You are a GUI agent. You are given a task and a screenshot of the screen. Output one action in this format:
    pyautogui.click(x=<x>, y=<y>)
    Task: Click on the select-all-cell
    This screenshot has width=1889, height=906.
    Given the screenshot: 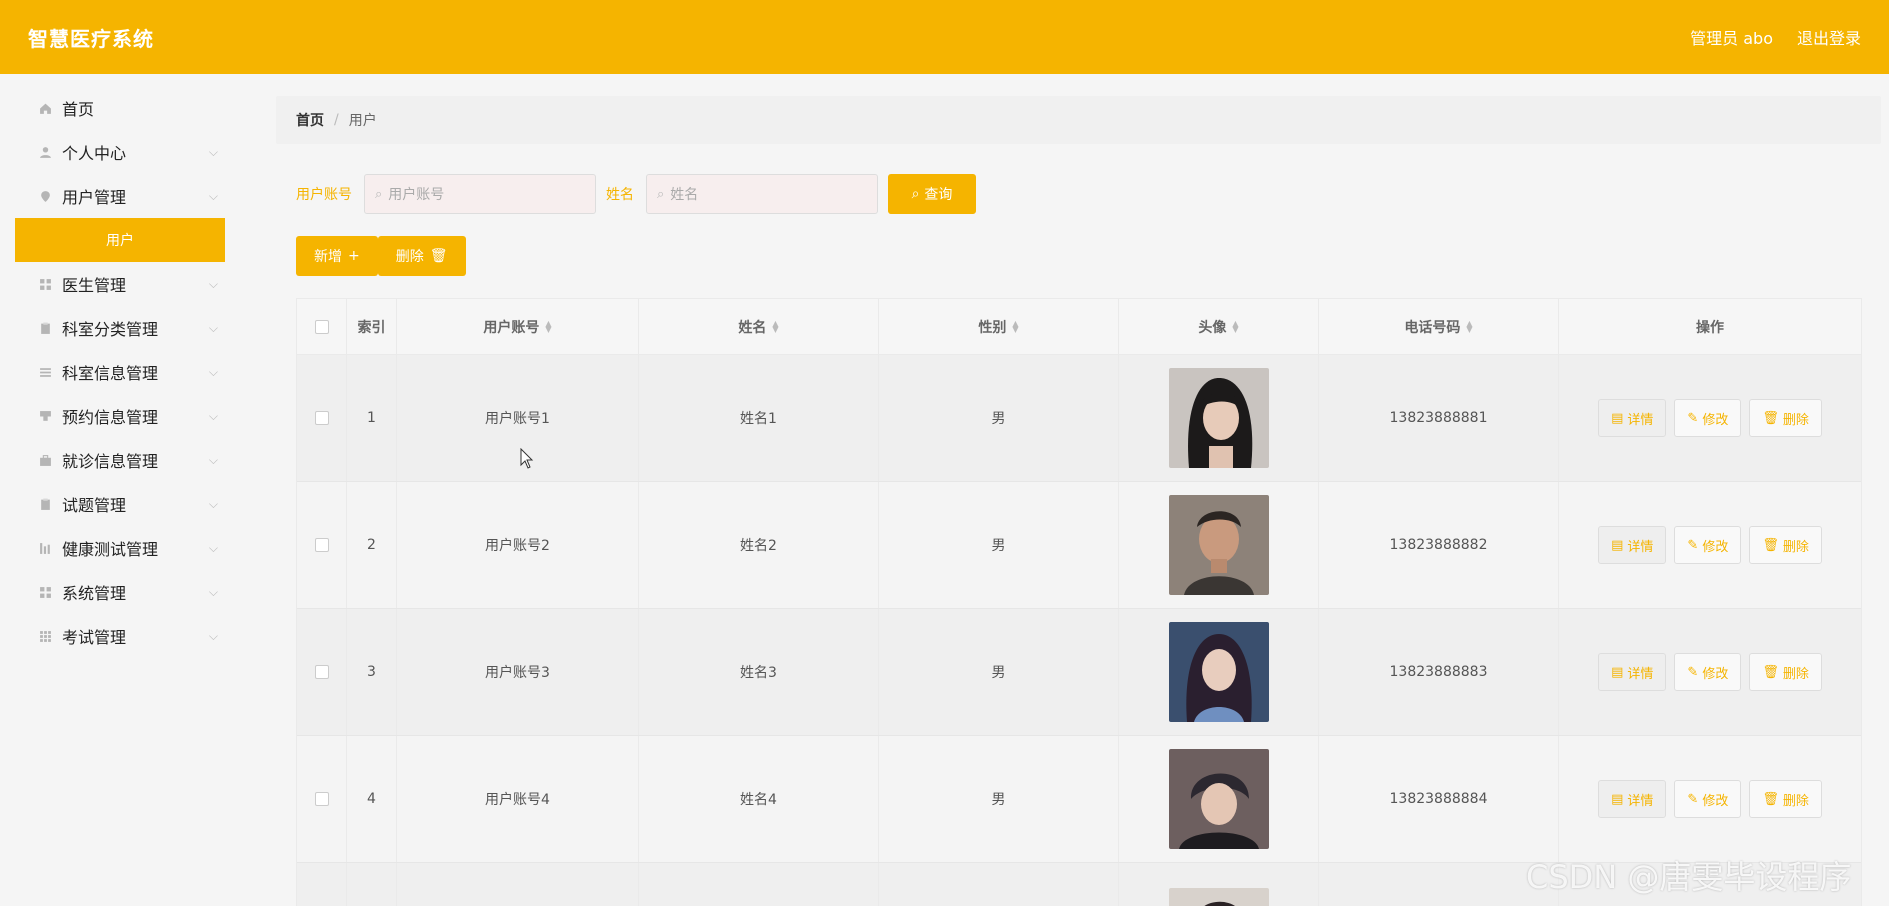 What is the action you would take?
    pyautogui.click(x=322, y=326)
    